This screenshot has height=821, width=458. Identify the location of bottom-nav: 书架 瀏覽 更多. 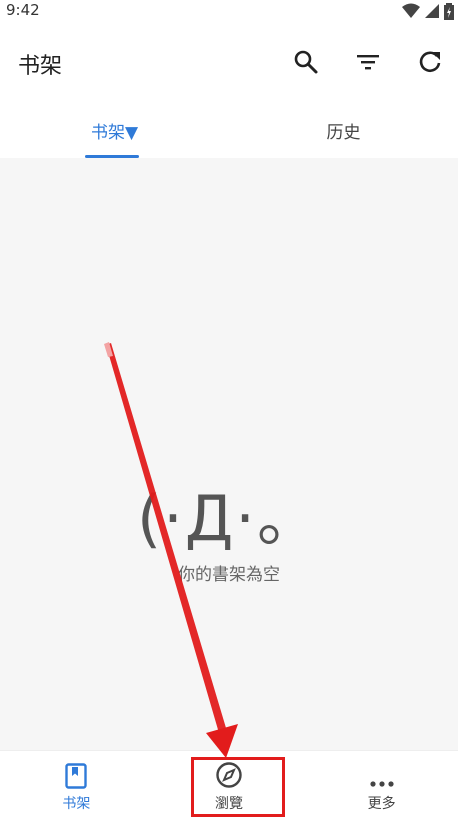
(229, 785).